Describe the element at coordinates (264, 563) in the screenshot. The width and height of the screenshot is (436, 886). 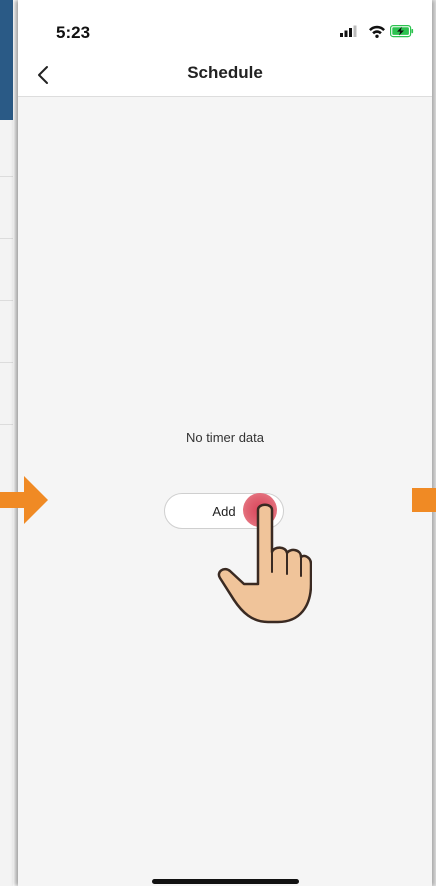
I see `pointing-hand-icon` at that location.